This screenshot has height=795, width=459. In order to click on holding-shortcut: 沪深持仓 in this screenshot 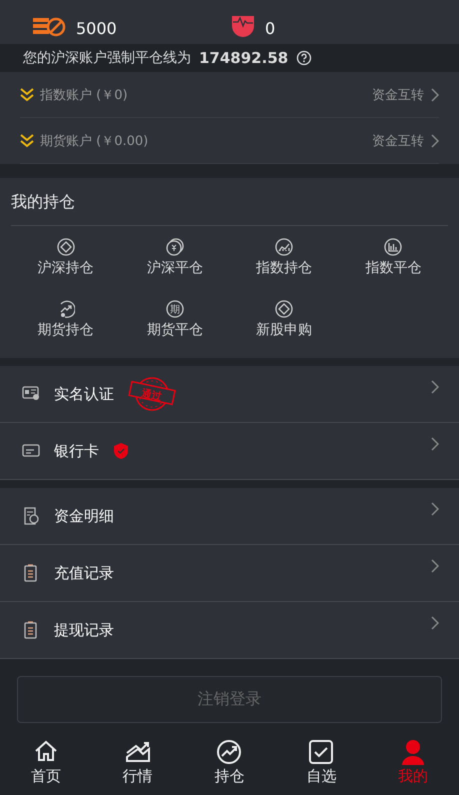, I will do `click(65, 264)`.